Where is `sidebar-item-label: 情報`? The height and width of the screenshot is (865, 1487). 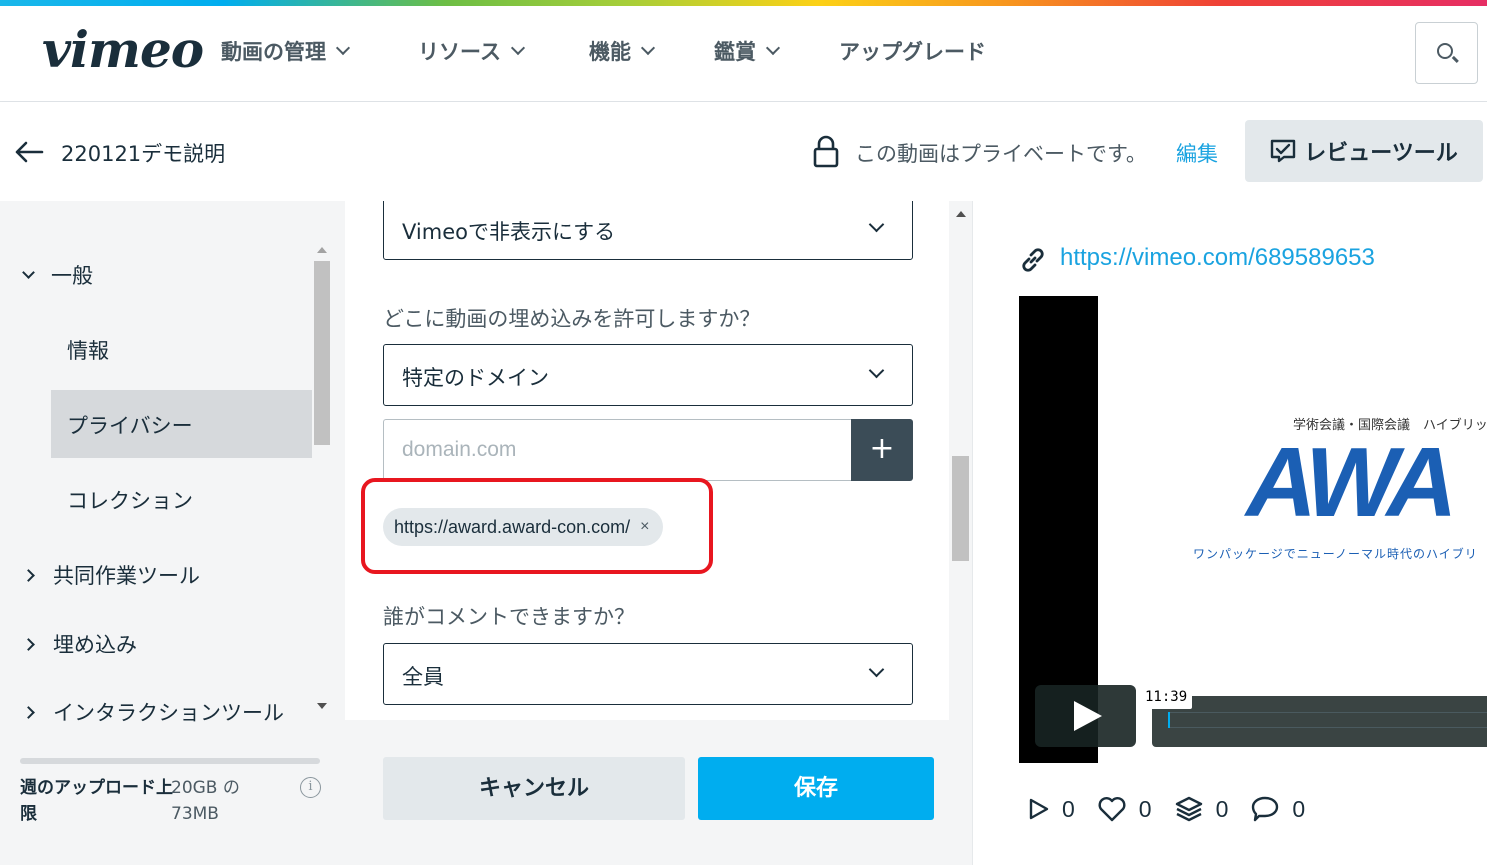
sidebar-item-label: 情報 is located at coordinates (88, 351).